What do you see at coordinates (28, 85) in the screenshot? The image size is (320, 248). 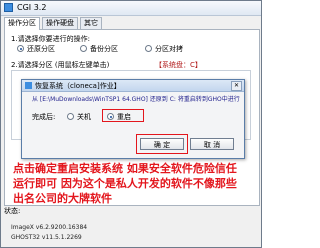 I see `dialog-icon` at bounding box center [28, 85].